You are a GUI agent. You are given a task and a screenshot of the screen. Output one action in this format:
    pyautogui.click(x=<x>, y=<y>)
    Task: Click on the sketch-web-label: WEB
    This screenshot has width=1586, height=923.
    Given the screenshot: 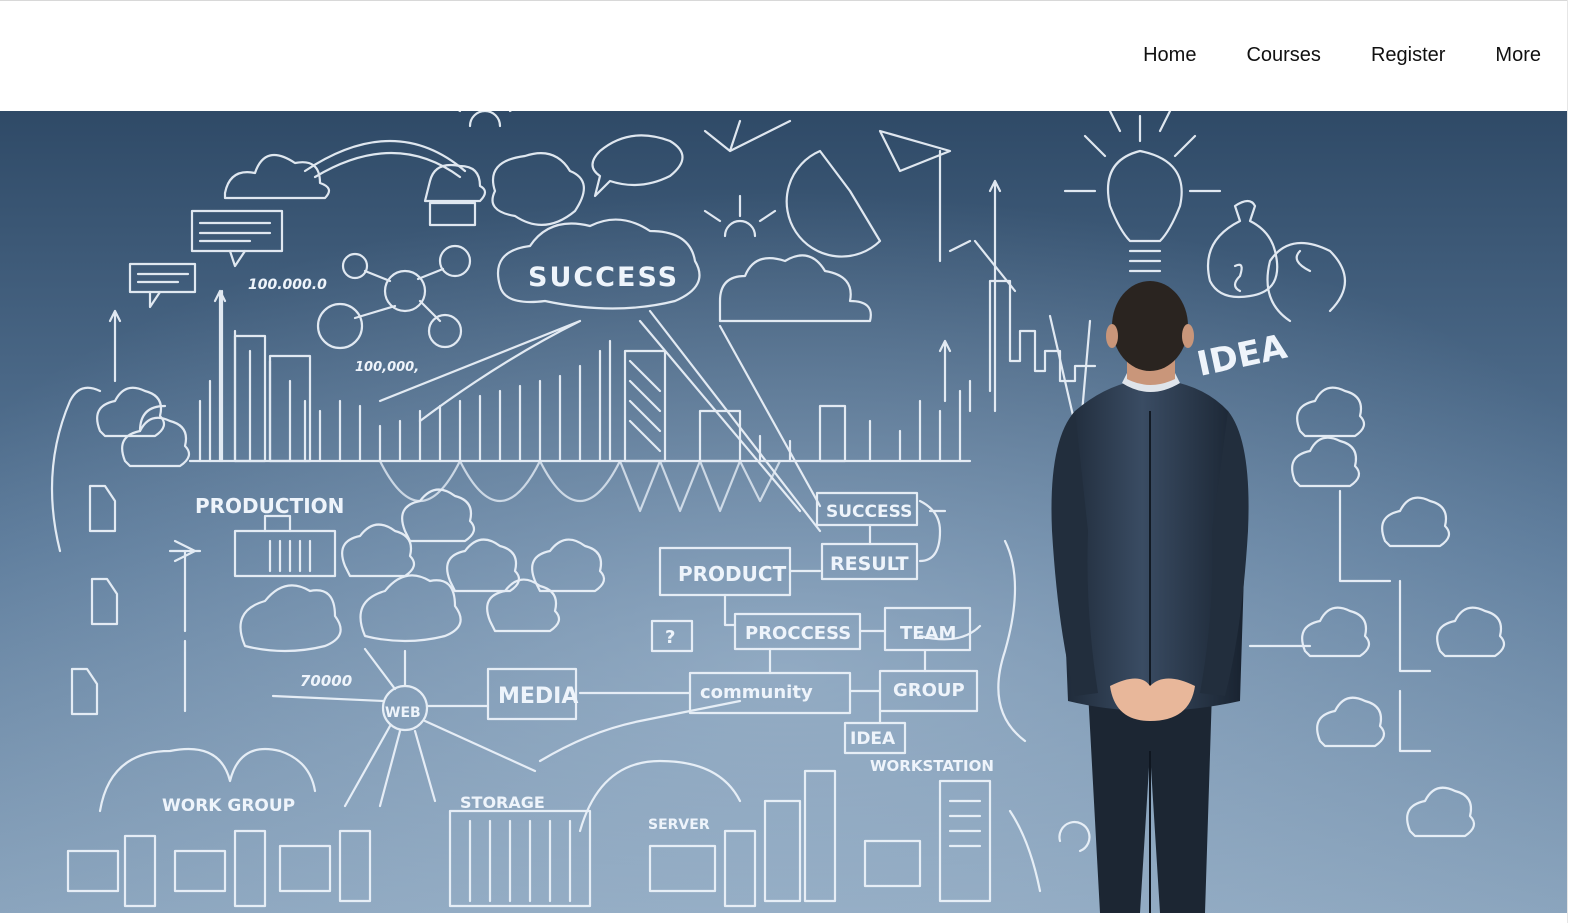 What is the action you would take?
    pyautogui.click(x=403, y=713)
    